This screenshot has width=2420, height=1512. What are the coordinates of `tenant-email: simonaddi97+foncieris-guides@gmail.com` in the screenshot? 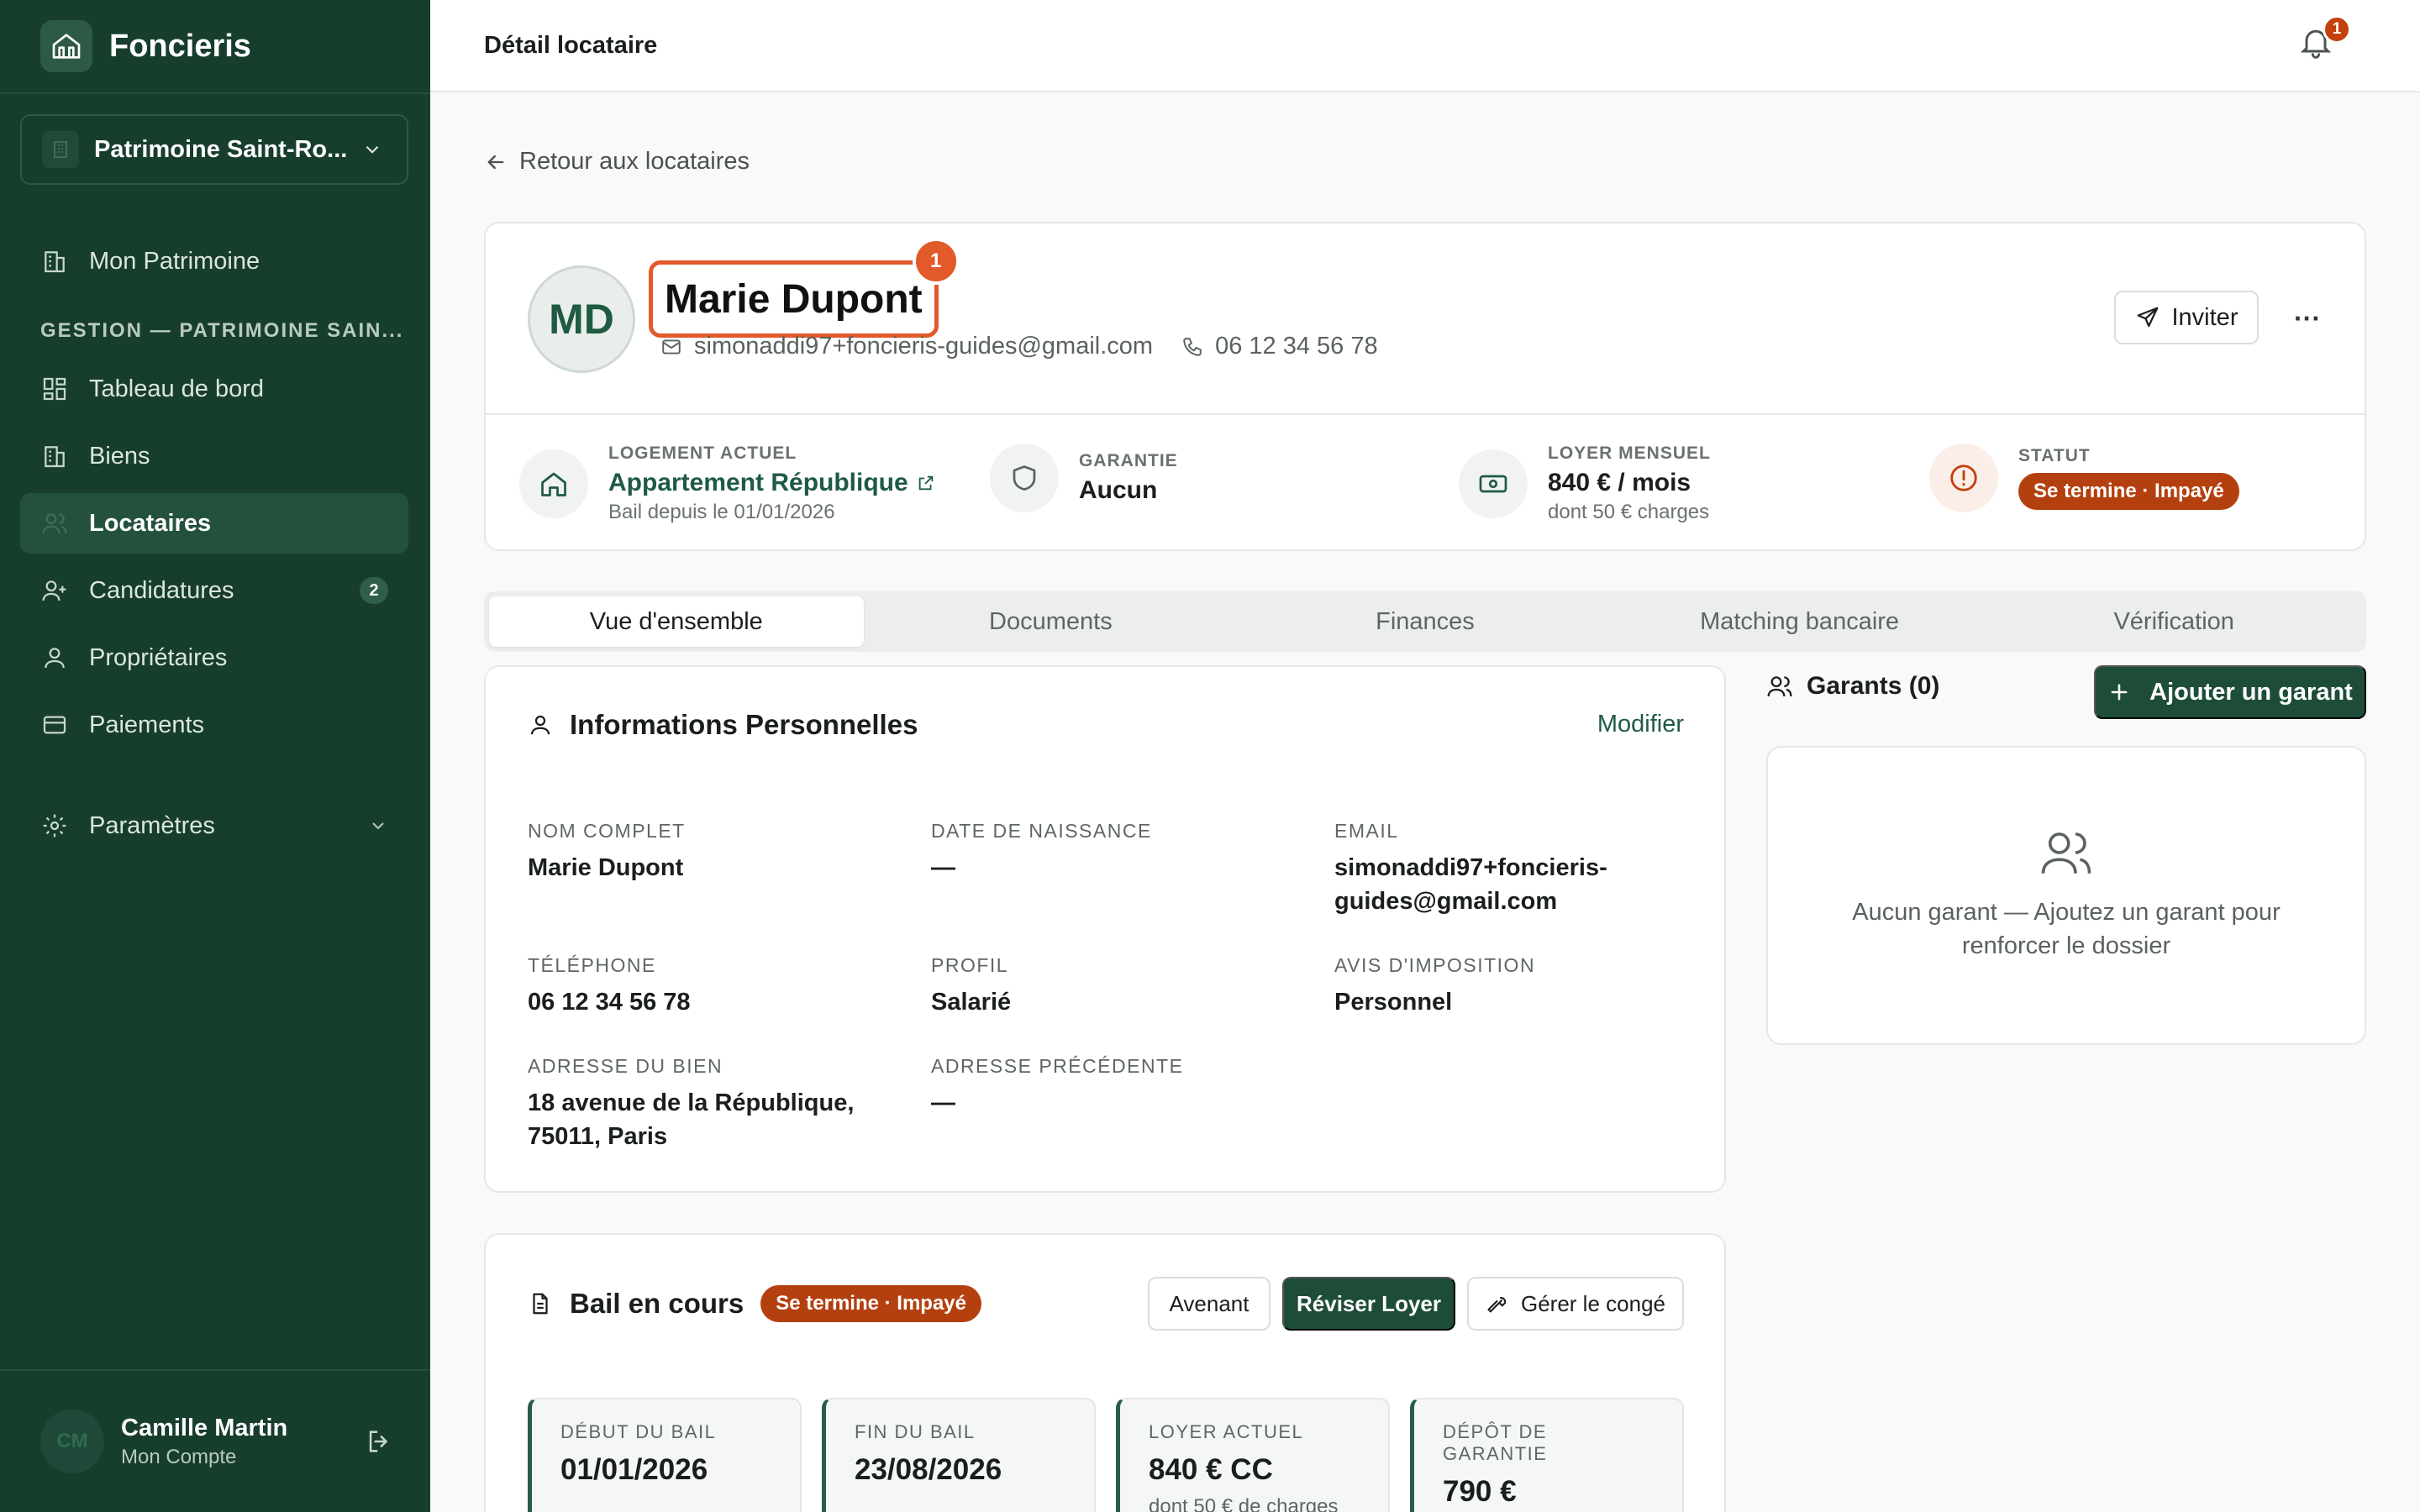 It's located at (906, 346).